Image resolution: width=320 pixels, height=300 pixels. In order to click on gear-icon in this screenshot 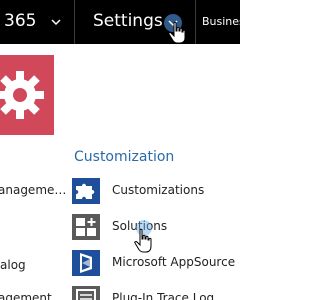, I will do `click(22, 95)`.